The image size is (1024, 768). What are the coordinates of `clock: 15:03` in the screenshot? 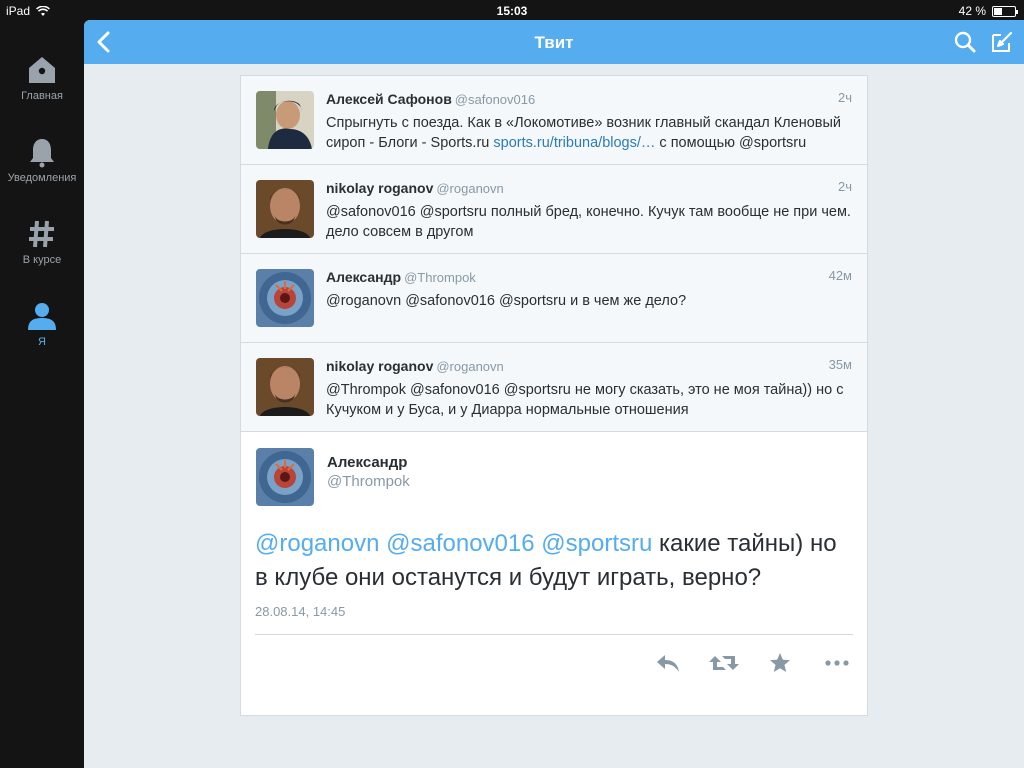 It's located at (512, 11).